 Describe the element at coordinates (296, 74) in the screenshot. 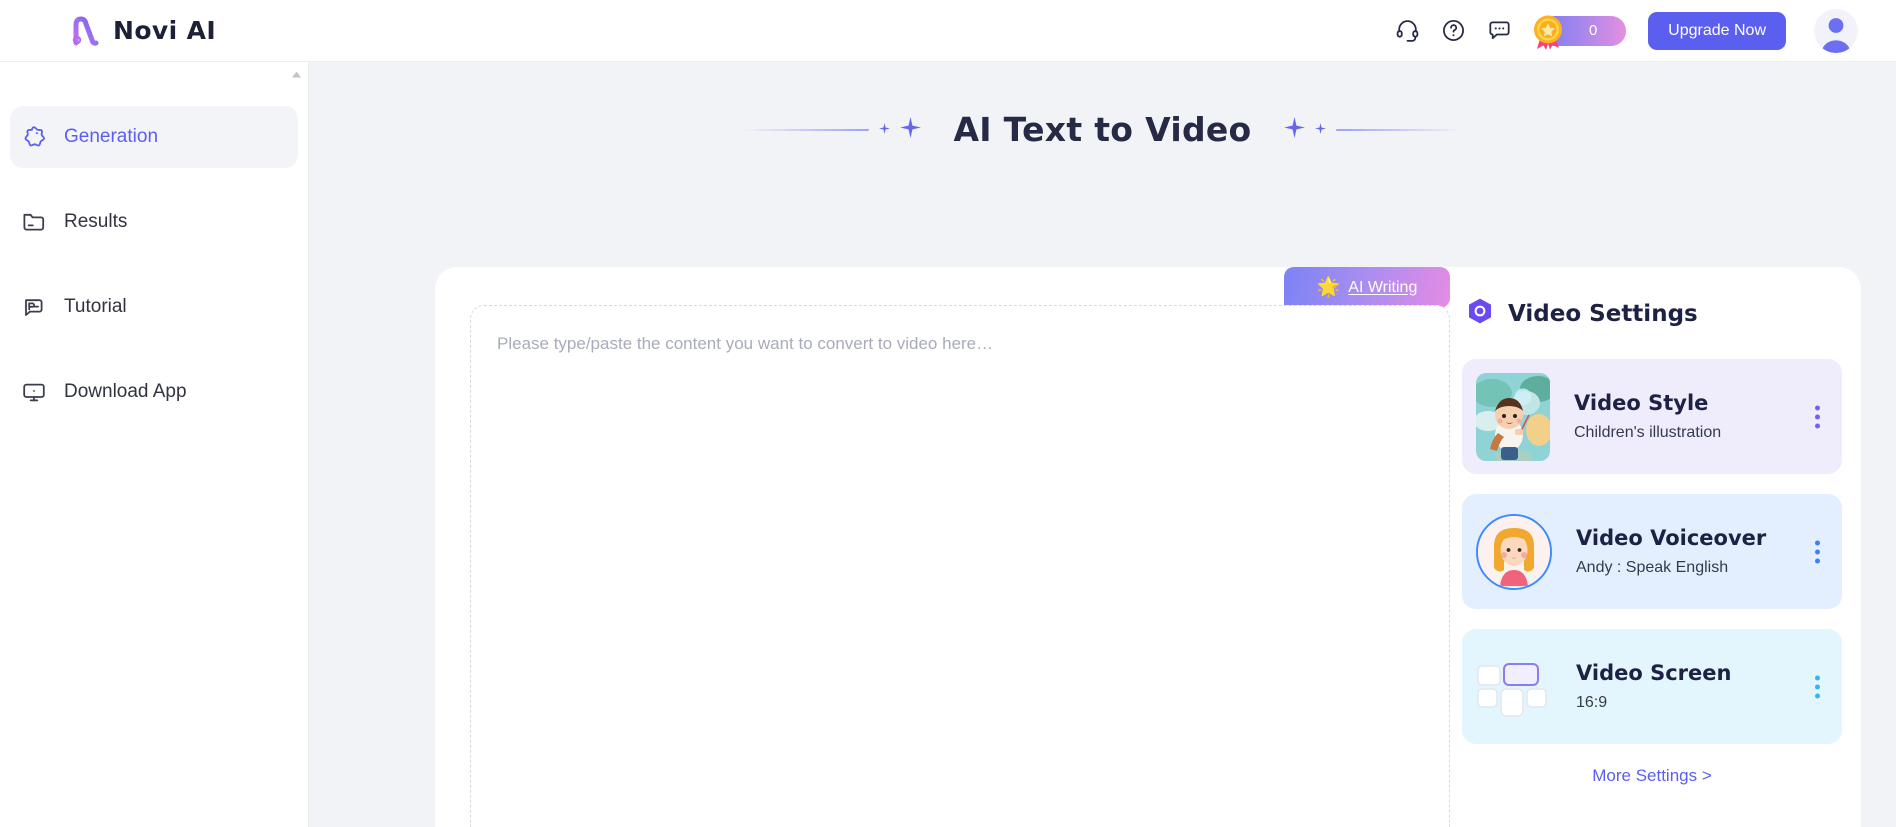

I see `sidebar-scroll-up-icon` at that location.